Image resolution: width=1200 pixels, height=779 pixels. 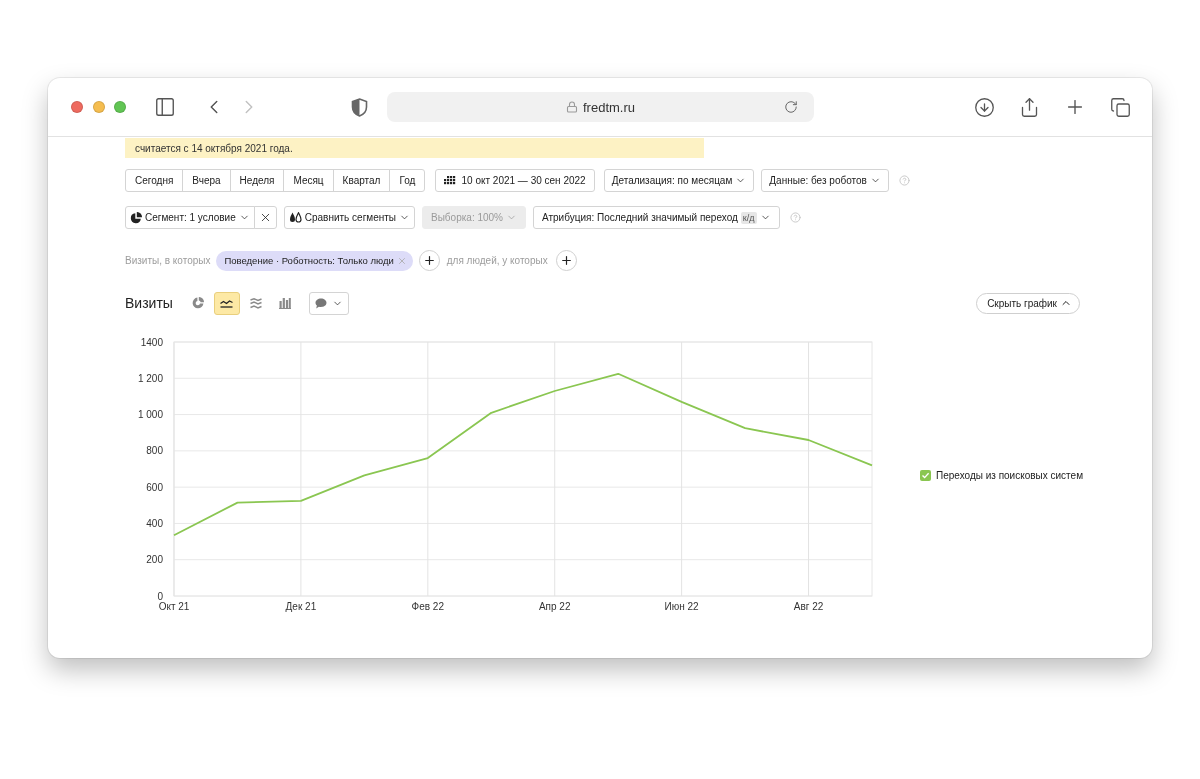 What do you see at coordinates (284, 303) in the screenshot?
I see `bar-chart-icon` at bounding box center [284, 303].